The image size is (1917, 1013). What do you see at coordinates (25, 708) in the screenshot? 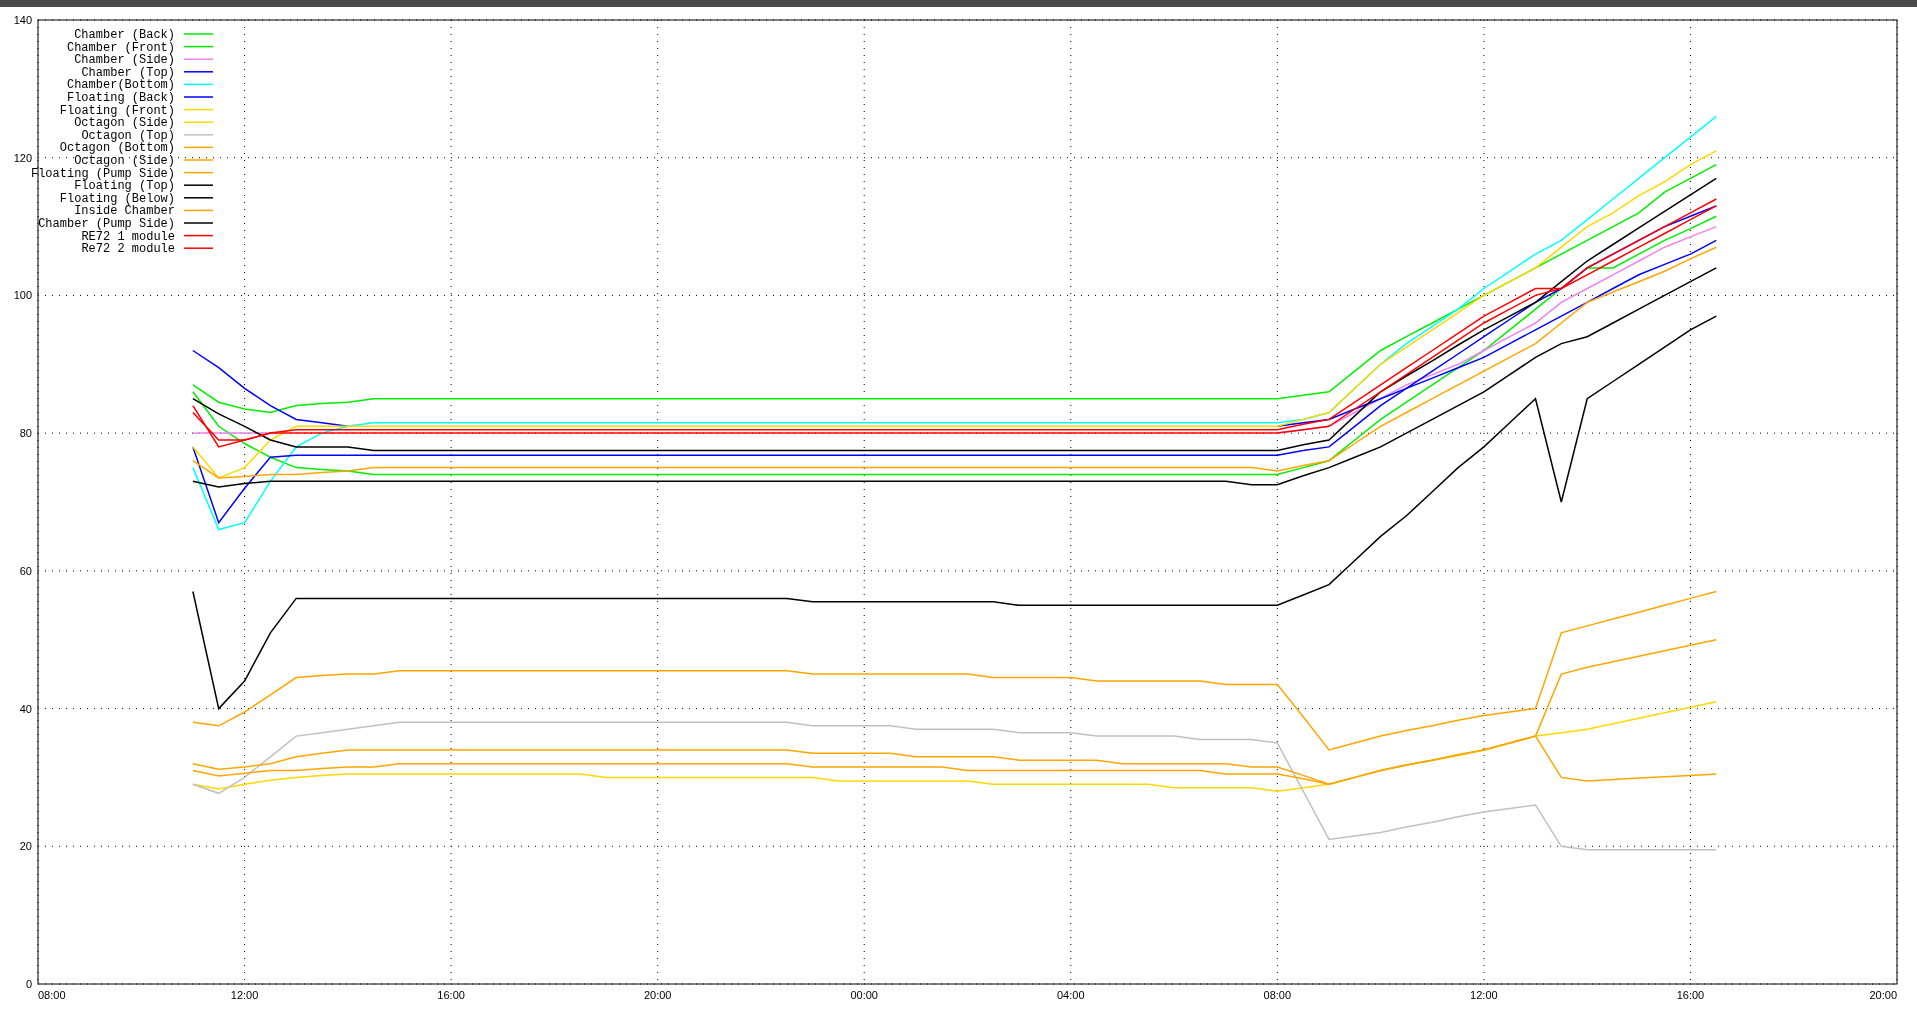
I see `axis-tick-label: 40` at bounding box center [25, 708].